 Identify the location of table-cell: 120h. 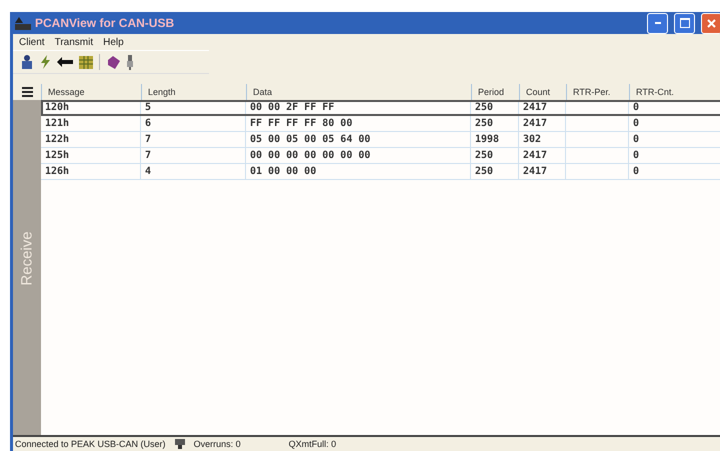
(91, 107).